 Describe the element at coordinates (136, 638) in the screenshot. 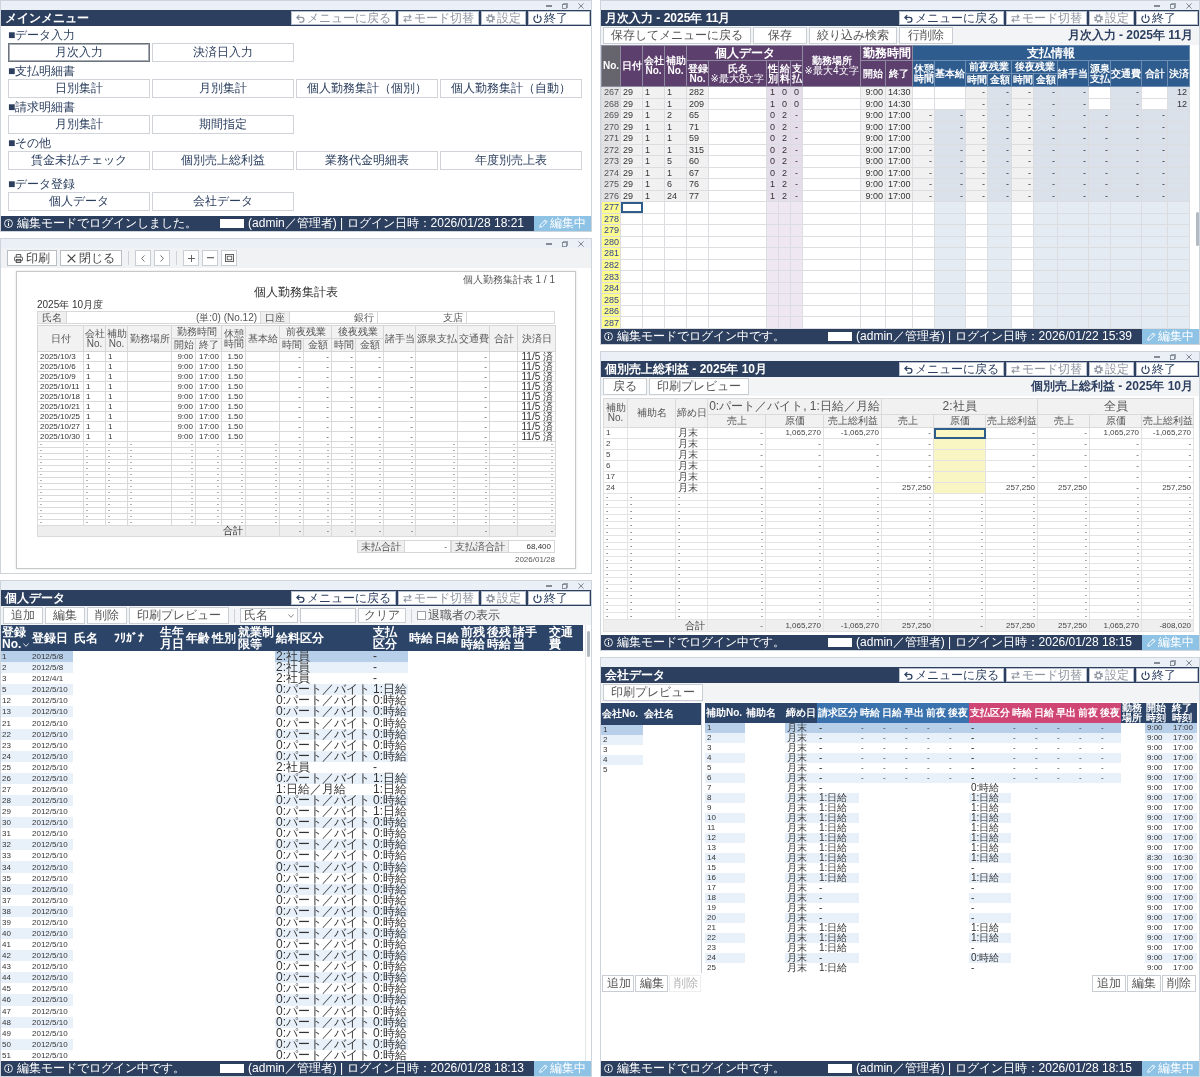

I see `column-header: ﾌﾘｶﾞﾅ` at that location.